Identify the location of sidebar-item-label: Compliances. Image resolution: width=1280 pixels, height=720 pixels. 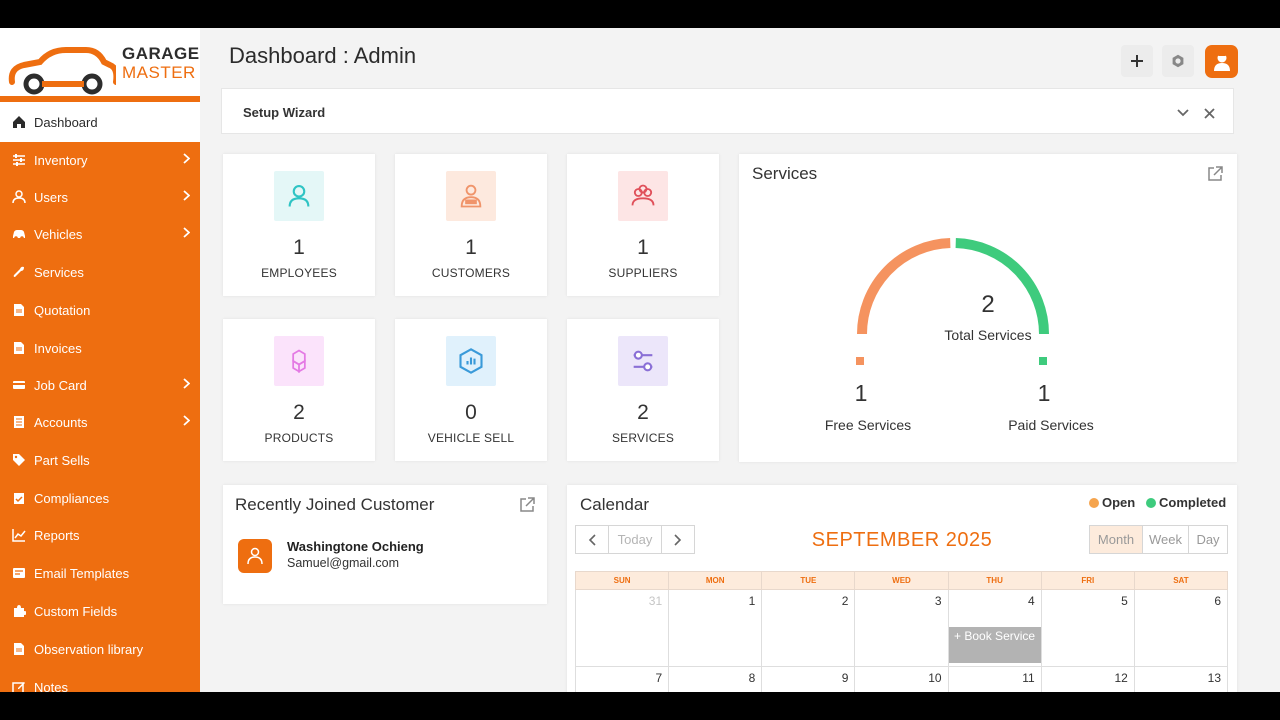
(72, 498).